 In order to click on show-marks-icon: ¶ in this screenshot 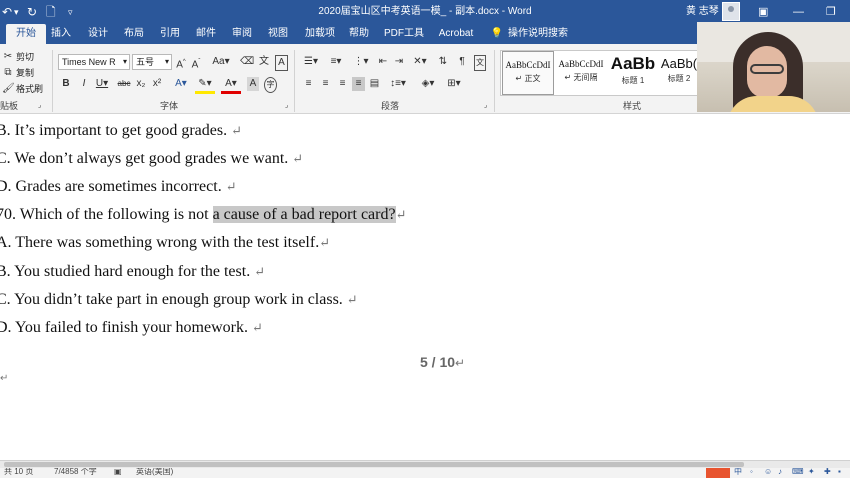, I will do `click(462, 62)`.